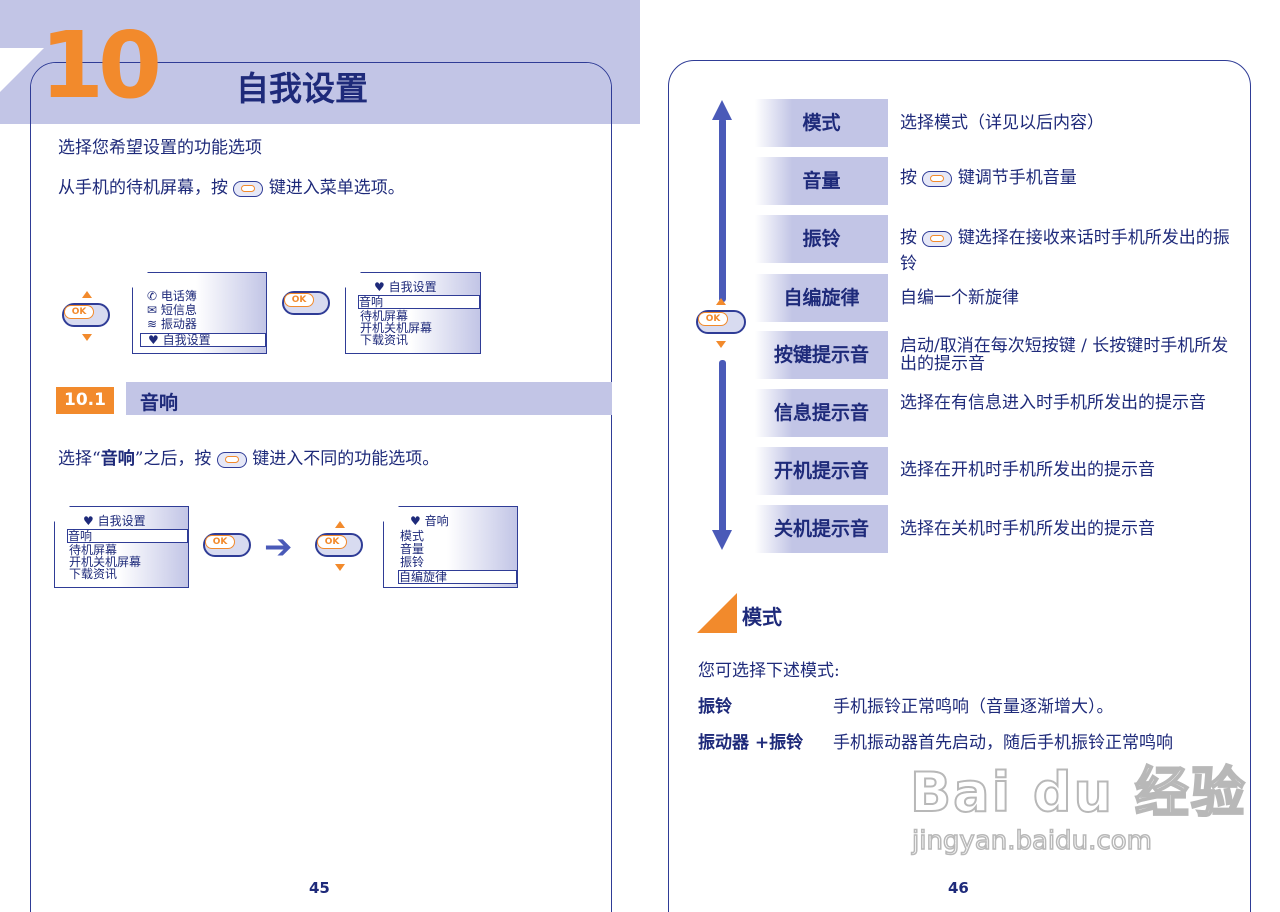 This screenshot has height=912, width=1280. Describe the element at coordinates (1031, 841) in the screenshot. I see `watermark-url: jingyan.baidu.com` at that location.